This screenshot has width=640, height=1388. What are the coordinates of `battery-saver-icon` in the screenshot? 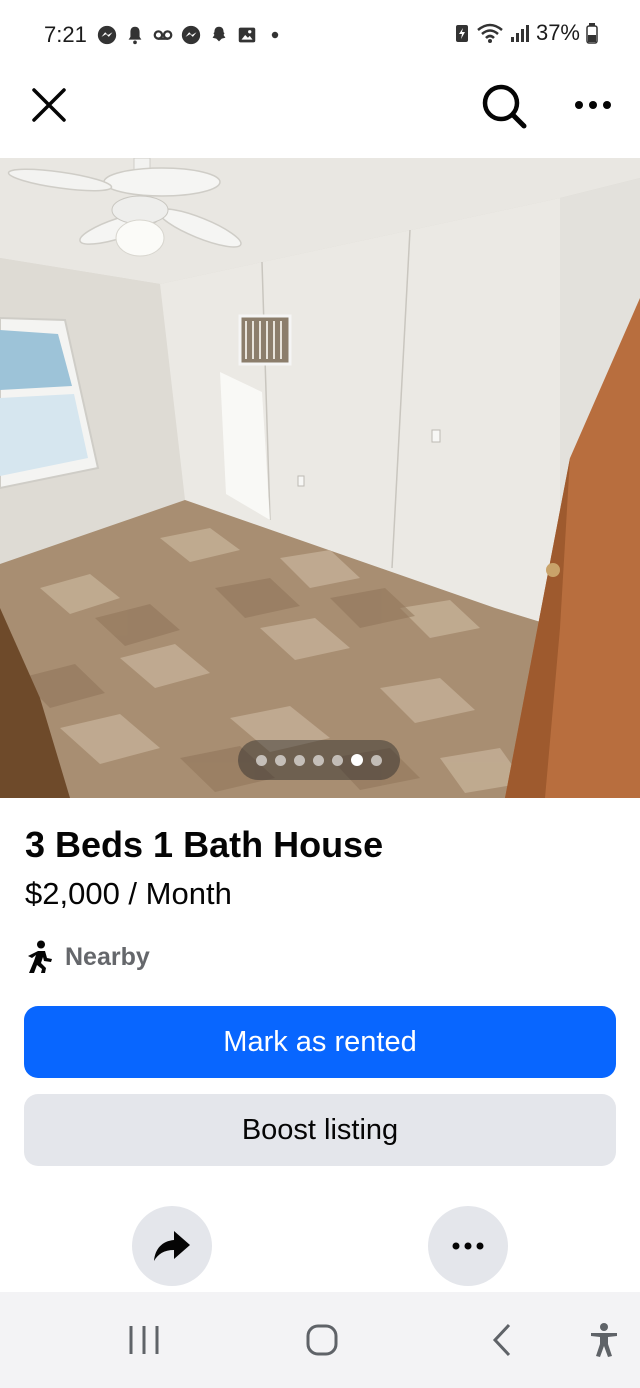 It's located at (461, 33).